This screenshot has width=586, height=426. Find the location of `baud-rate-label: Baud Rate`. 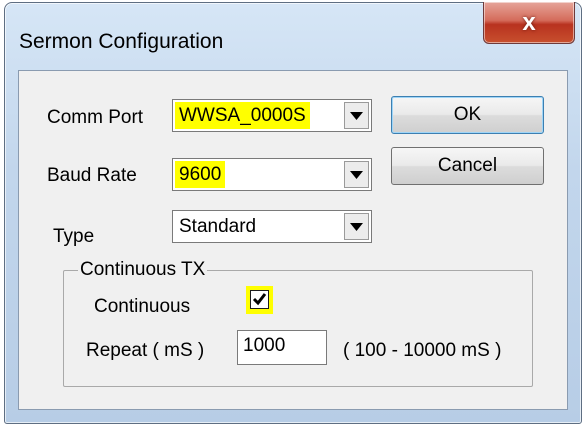

baud-rate-label: Baud Rate is located at coordinates (92, 175).